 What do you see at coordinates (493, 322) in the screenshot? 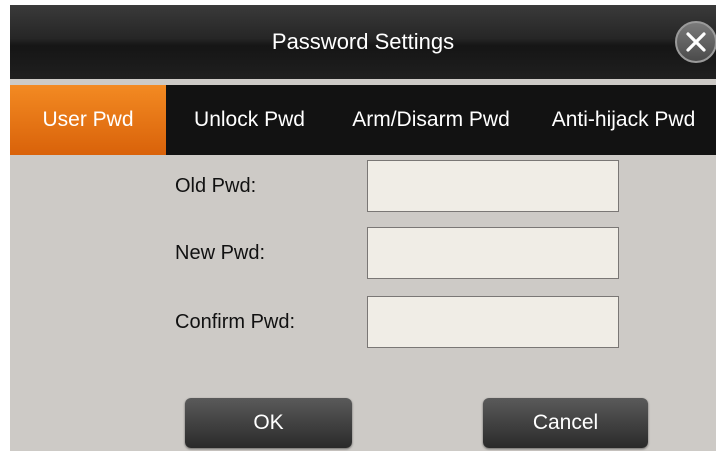
I see `confirm-pwd-field` at bounding box center [493, 322].